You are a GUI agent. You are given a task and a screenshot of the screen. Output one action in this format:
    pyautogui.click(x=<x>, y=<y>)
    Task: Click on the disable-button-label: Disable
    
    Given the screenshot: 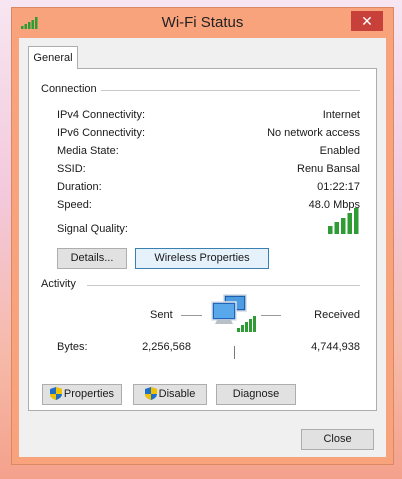 What is the action you would take?
    pyautogui.click(x=177, y=394)
    